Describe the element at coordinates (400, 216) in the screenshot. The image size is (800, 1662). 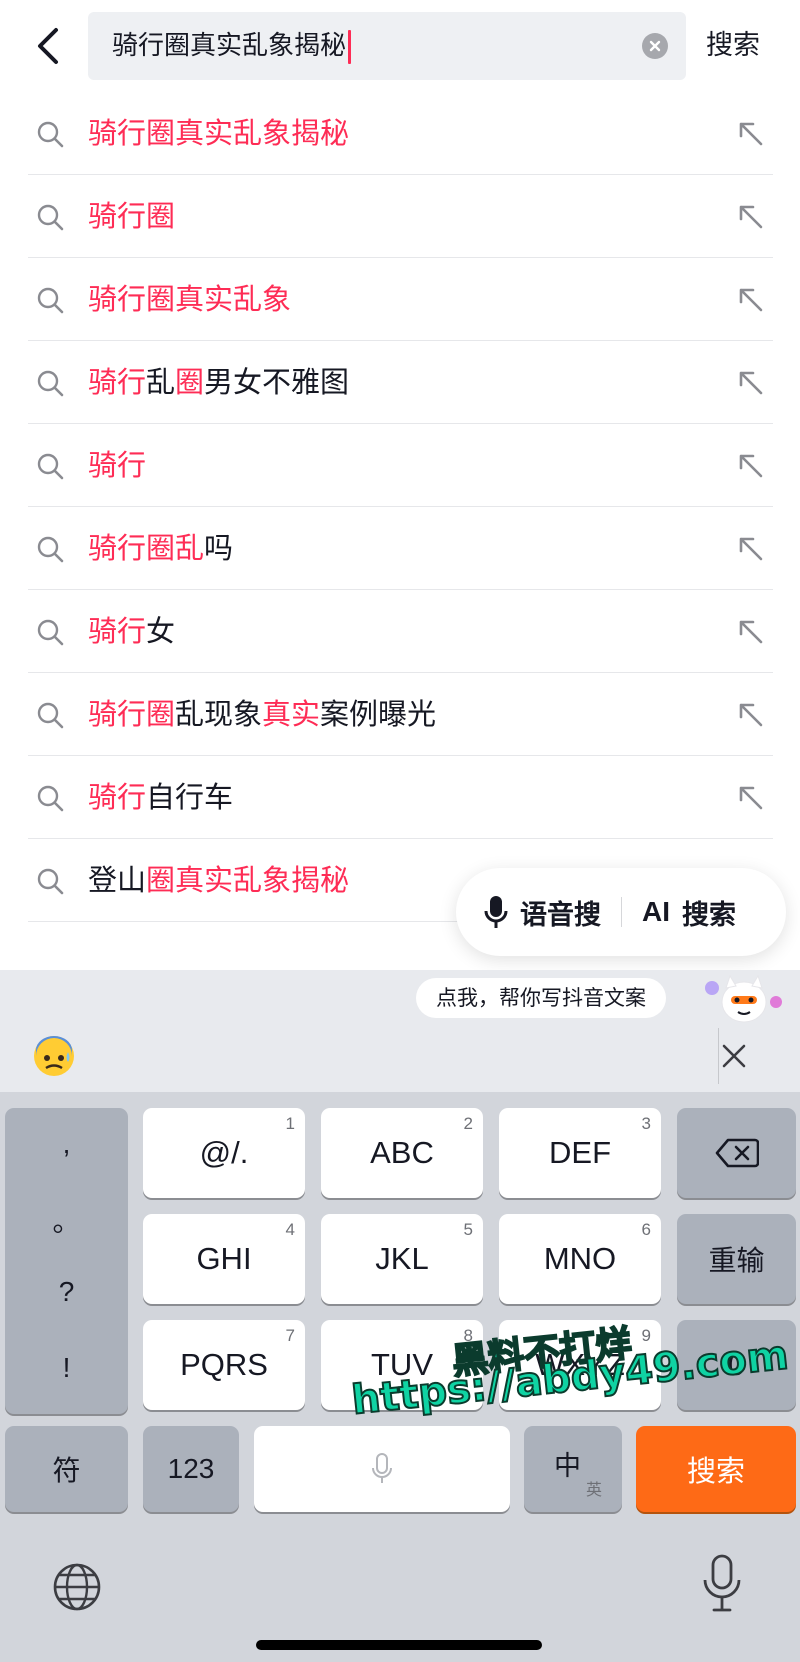
I see `suggestion-row: 骑行圈` at that location.